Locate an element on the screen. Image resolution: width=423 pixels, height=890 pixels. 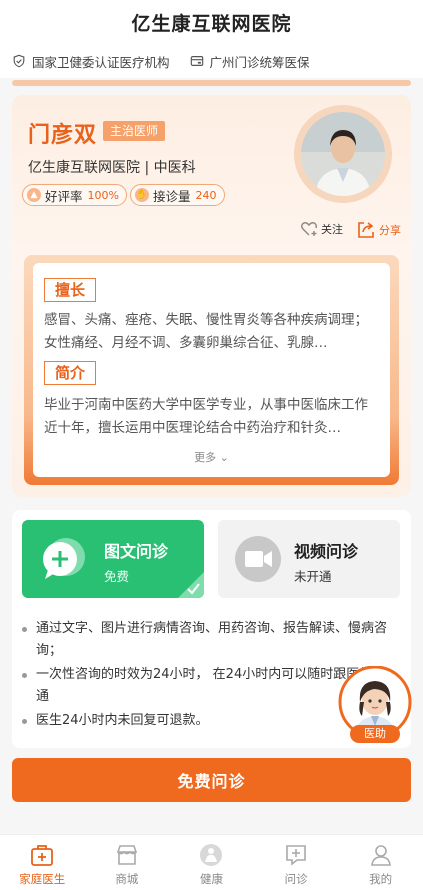
medical-kit-icon is located at coordinates (42, 855).